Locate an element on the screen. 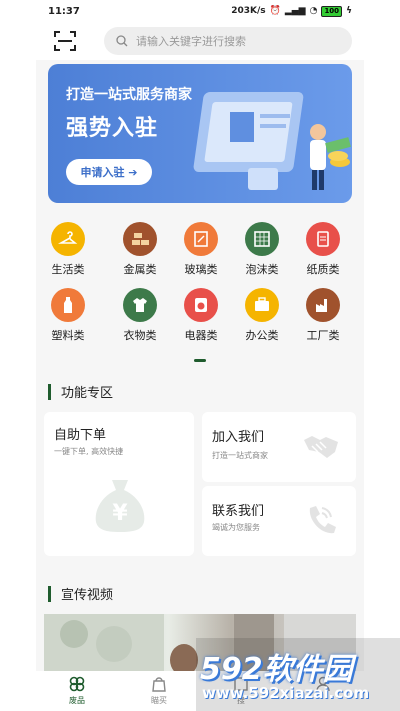 The height and width of the screenshot is (711, 400). category-item: 衣物类 is located at coordinates (140, 315).